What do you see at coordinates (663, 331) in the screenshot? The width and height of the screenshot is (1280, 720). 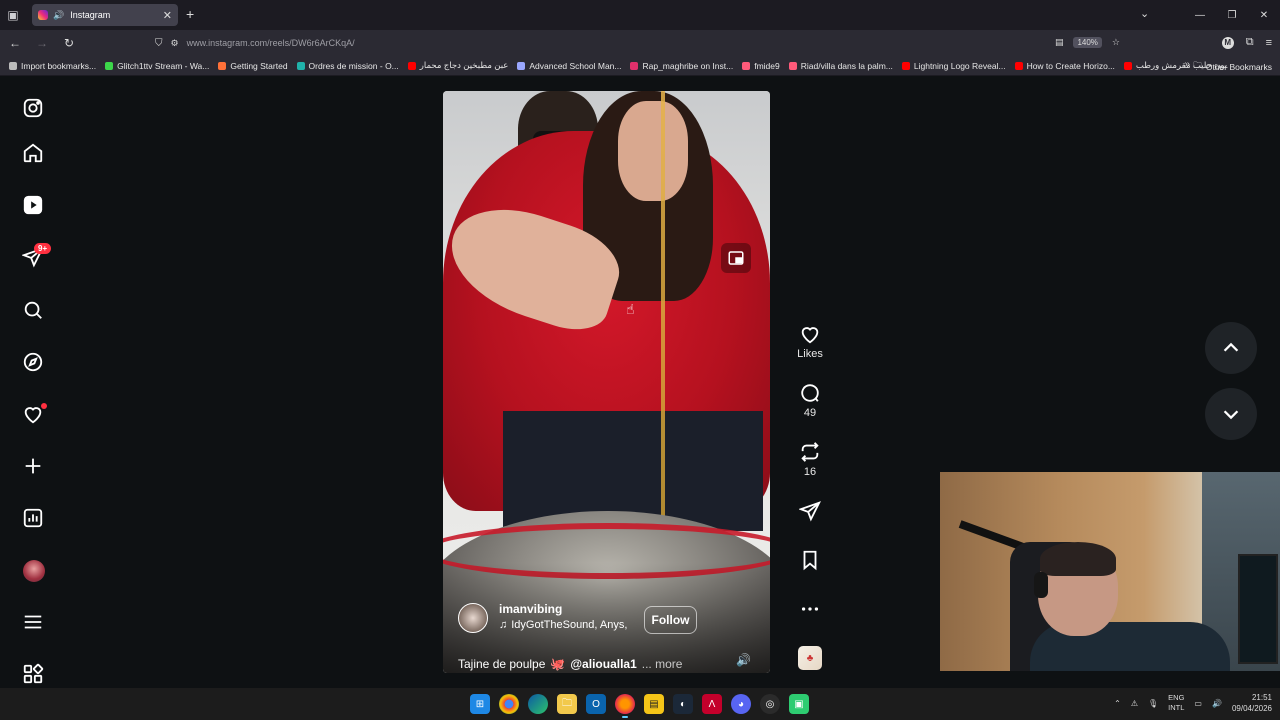 I see `video-oil-stream` at bounding box center [663, 331].